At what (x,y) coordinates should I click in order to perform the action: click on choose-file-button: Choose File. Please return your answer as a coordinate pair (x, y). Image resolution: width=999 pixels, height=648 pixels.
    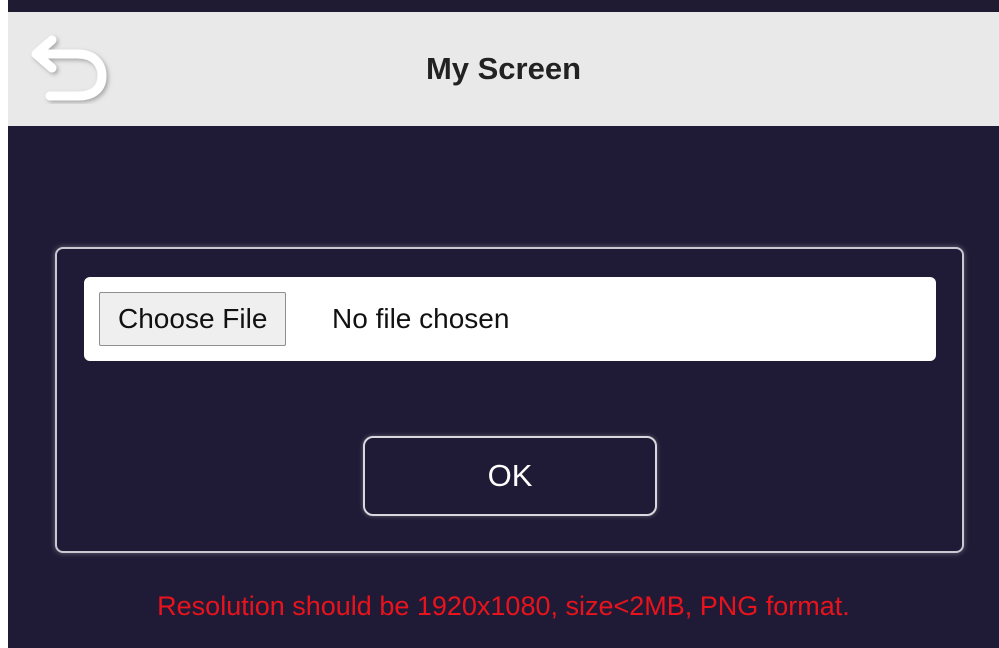
    Looking at the image, I should click on (193, 319).